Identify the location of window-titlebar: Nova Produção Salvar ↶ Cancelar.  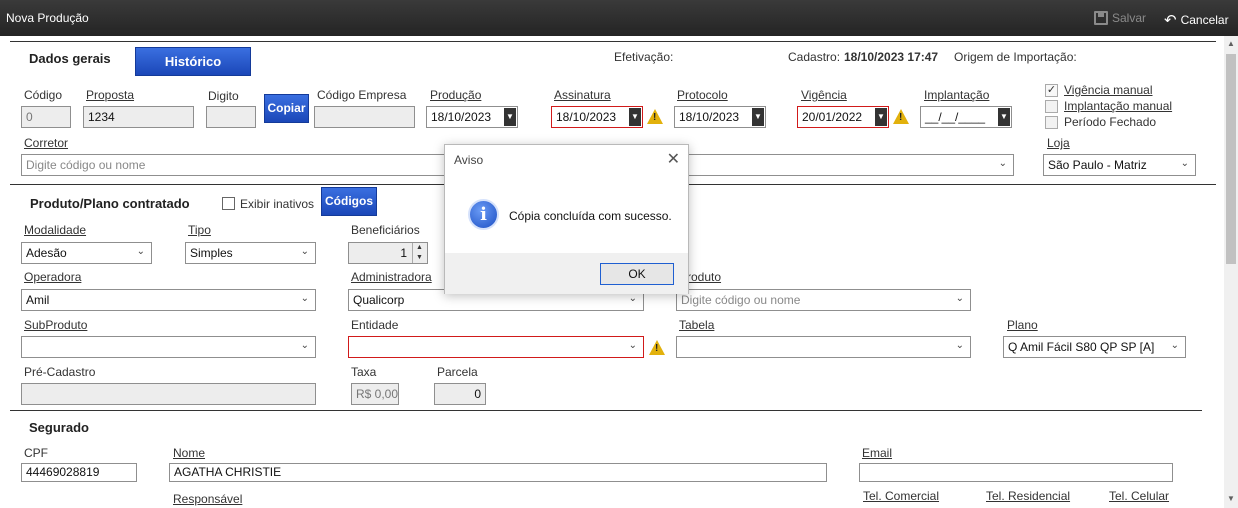
(619, 18).